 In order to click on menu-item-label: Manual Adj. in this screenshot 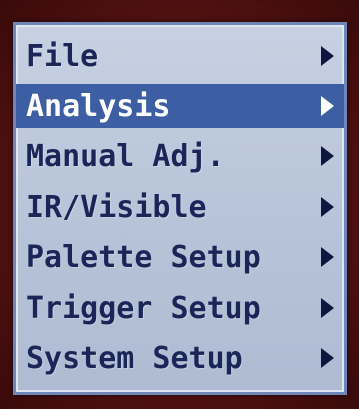, I will do `click(125, 156)`.